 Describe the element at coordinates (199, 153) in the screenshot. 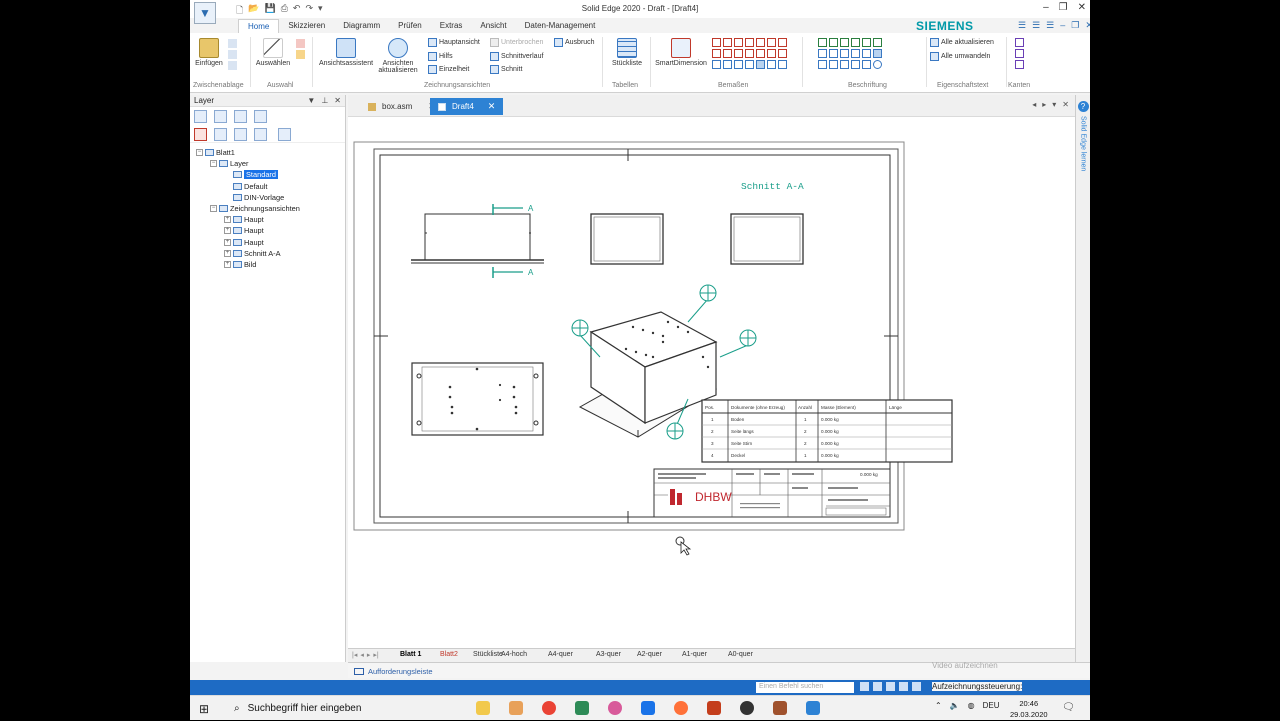

I see `tree-expander-icon: −` at that location.